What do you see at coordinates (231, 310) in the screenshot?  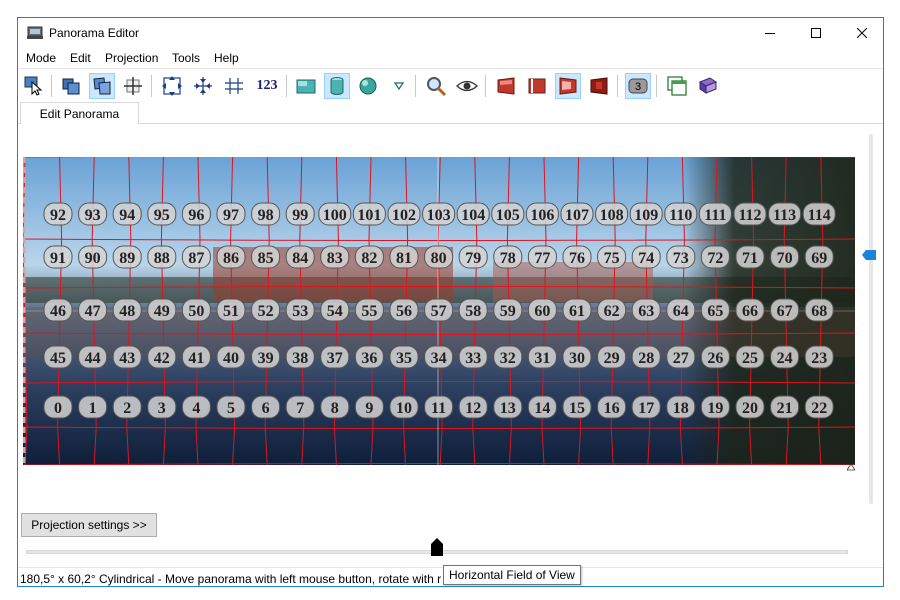 I see `tile-number-badge: 51` at bounding box center [231, 310].